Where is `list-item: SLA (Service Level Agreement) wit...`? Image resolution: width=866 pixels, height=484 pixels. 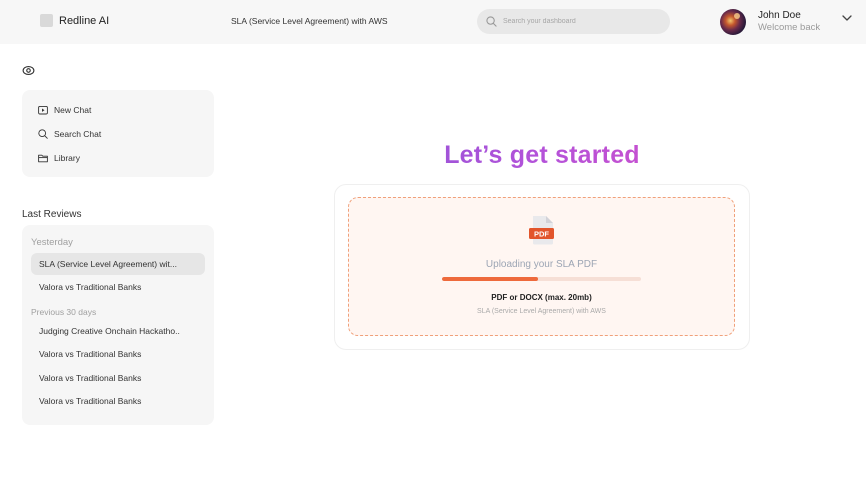 list-item: SLA (Service Level Agreement) wit... is located at coordinates (118, 264).